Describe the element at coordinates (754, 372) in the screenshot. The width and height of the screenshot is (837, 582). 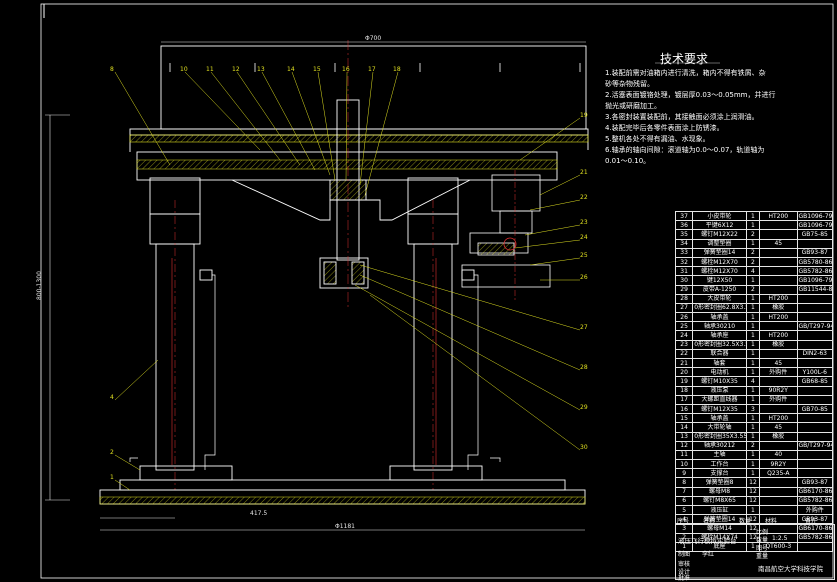
I see `bom-row: 20 电动机 1 外购件 Y100L-6` at that location.